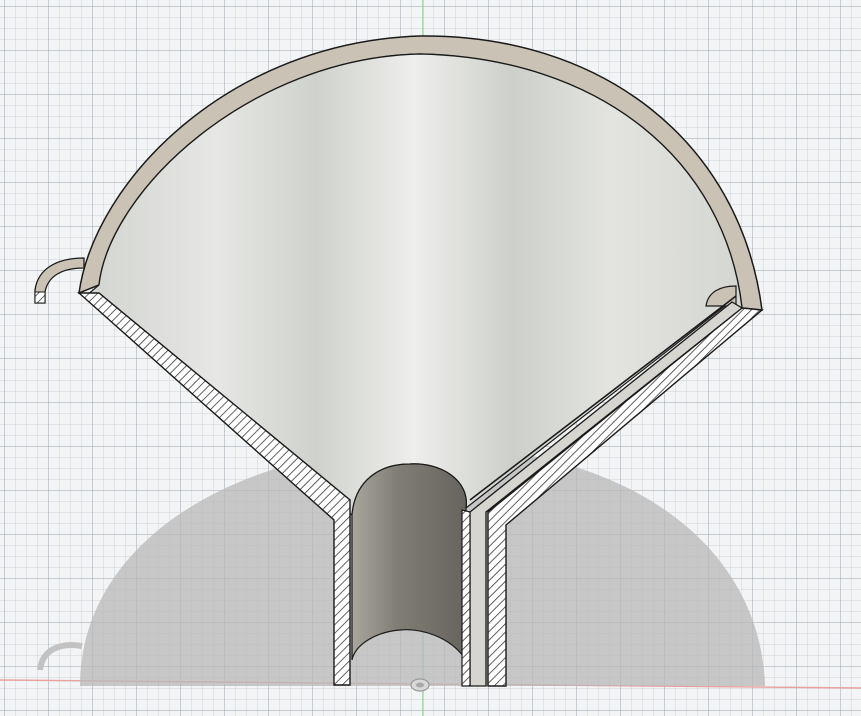 This screenshot has width=861, height=716. I want to click on origin-icon, so click(420, 685).